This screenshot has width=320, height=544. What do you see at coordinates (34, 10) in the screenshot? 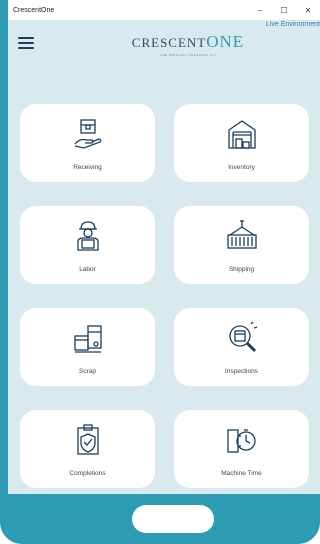
I see `window-title: CrescentOne` at bounding box center [34, 10].